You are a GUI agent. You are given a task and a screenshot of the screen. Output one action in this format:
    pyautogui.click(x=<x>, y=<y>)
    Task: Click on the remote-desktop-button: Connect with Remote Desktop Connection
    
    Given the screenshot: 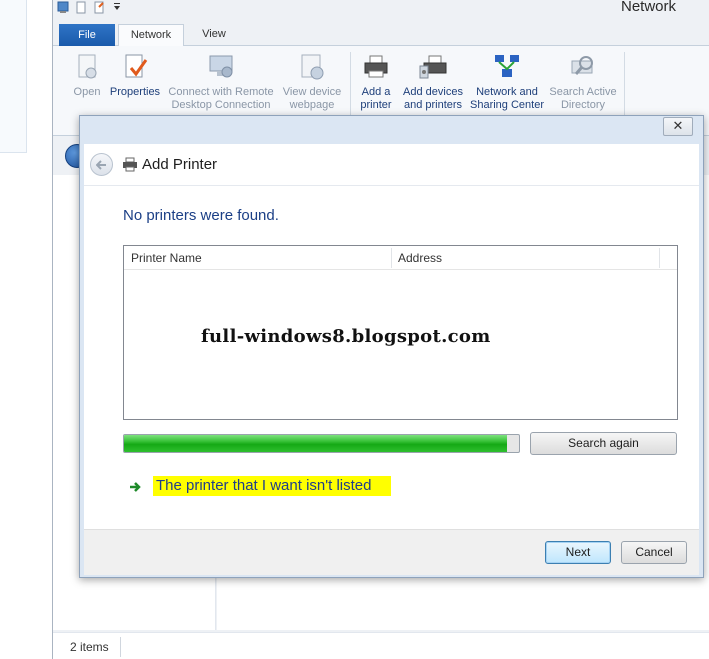 What is the action you would take?
    pyautogui.click(x=221, y=82)
    